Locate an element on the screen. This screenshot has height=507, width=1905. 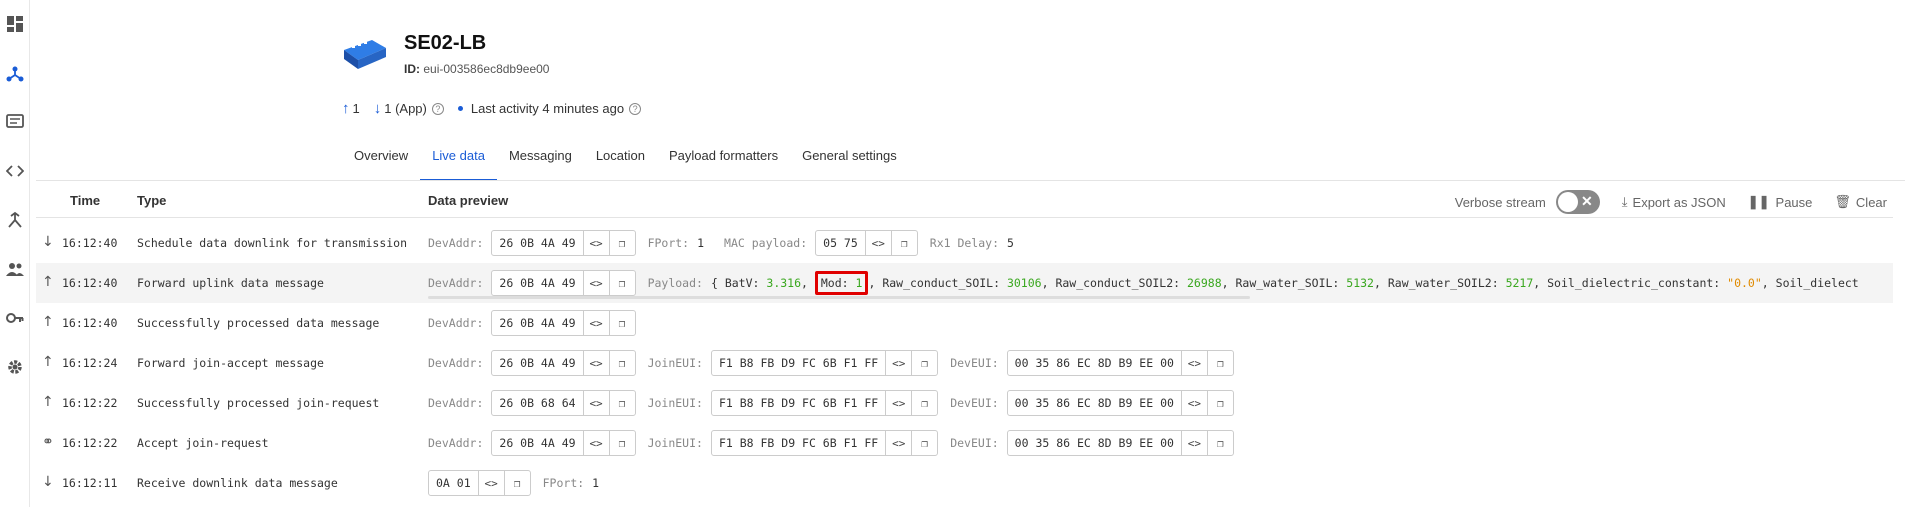
pause-button: ❚❚ Pause is located at coordinates (1780, 202).